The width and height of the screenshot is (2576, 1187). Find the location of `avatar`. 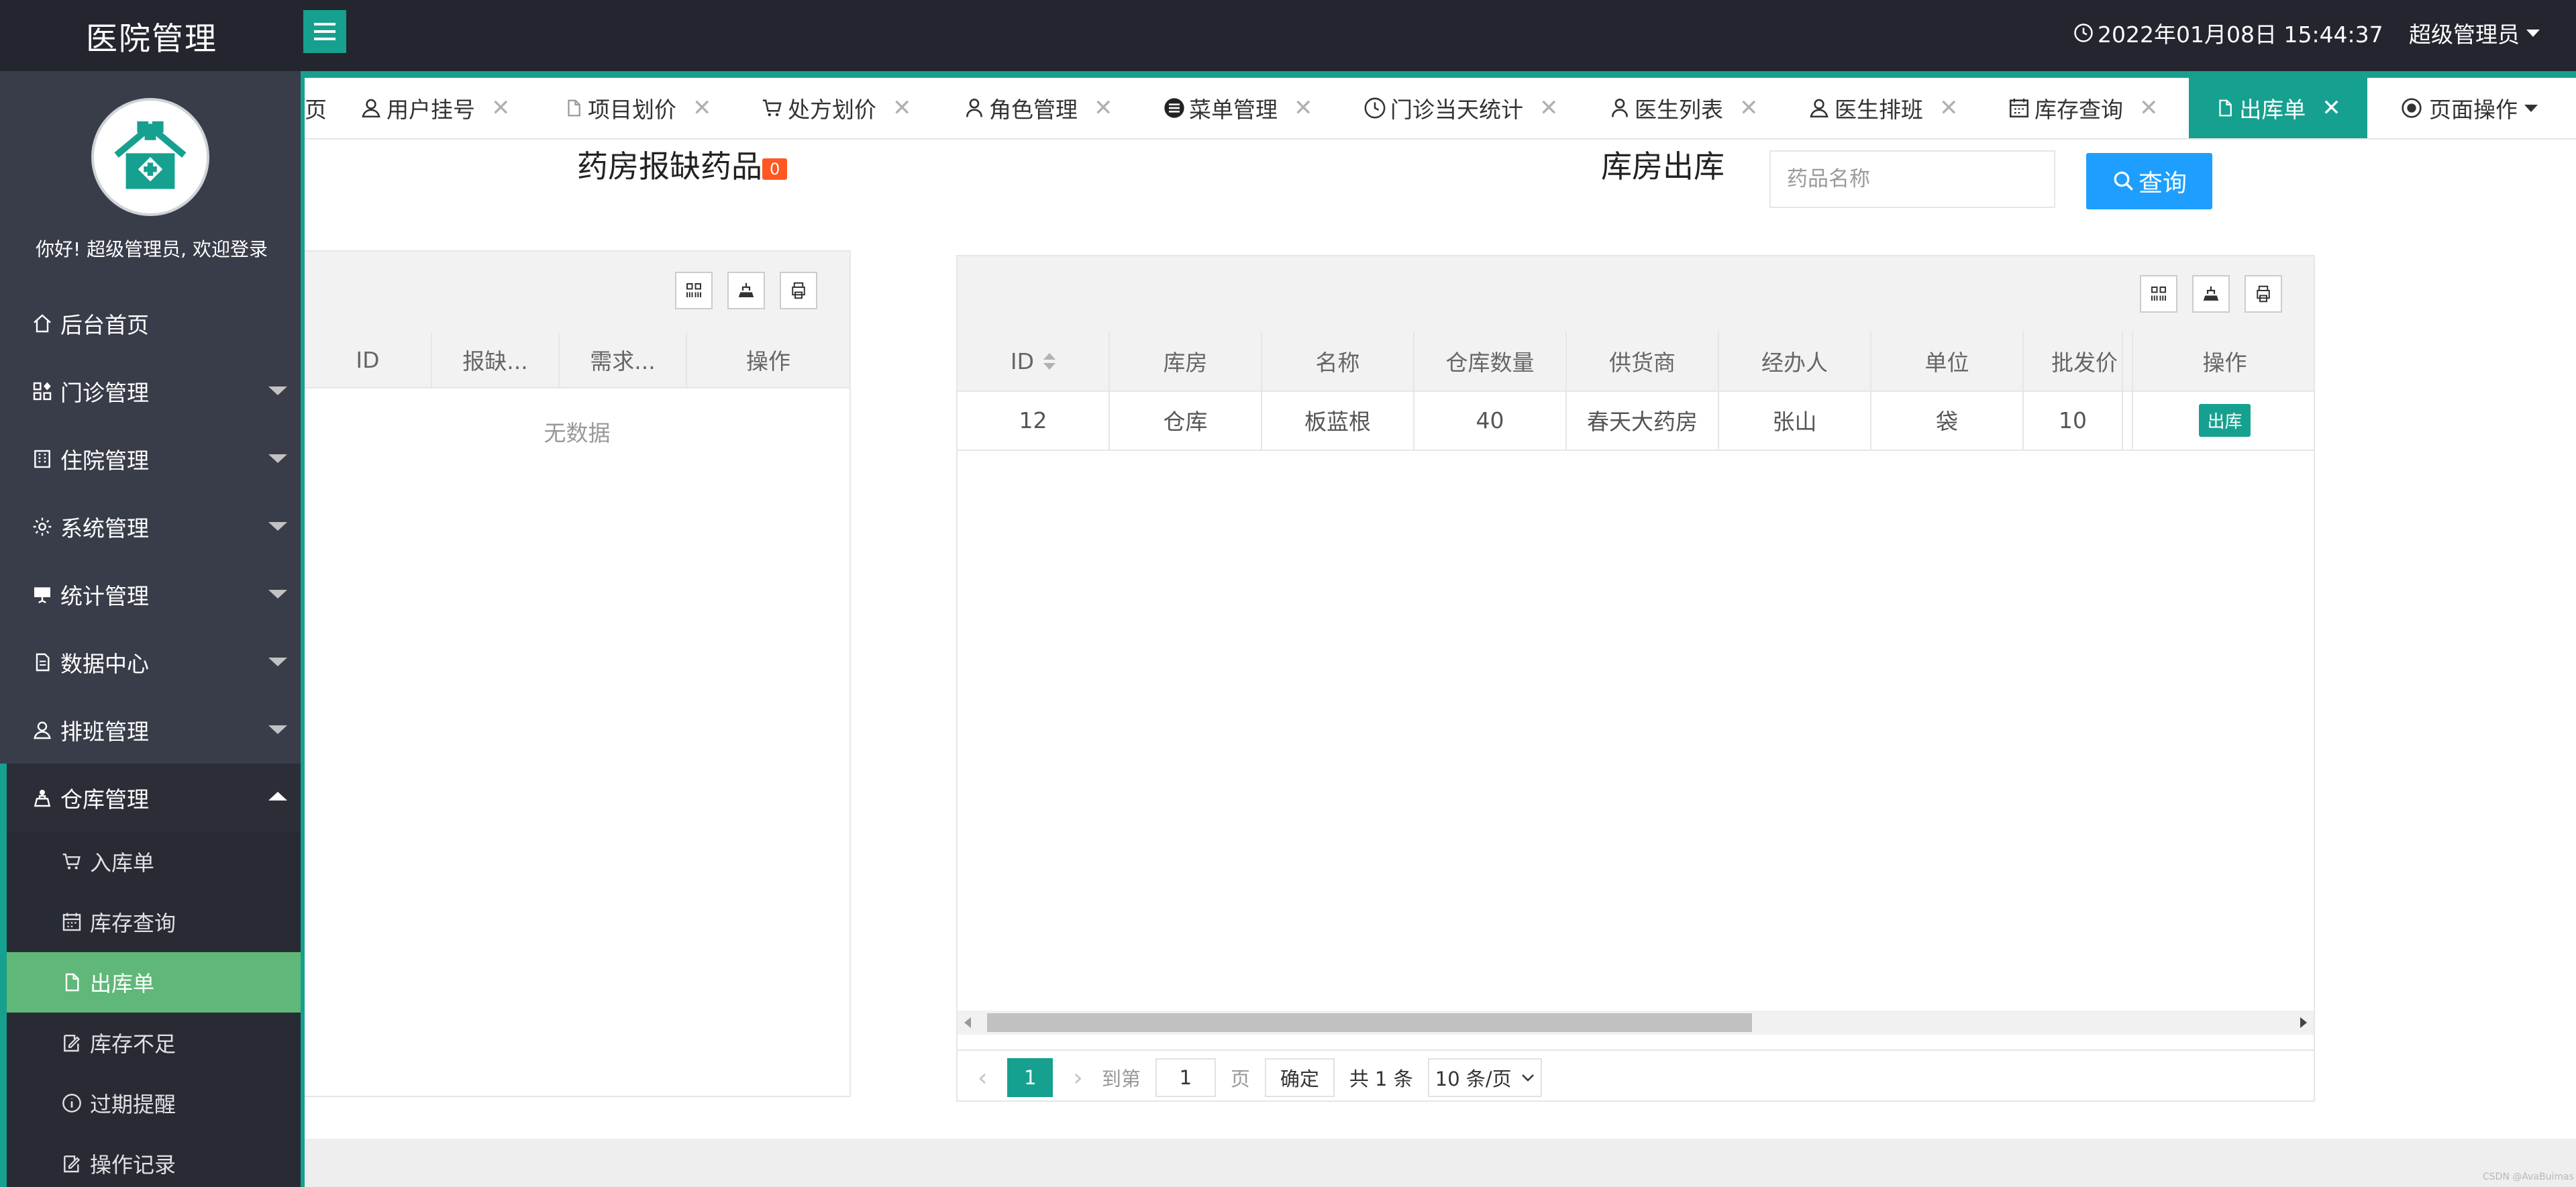

avatar is located at coordinates (150, 157).